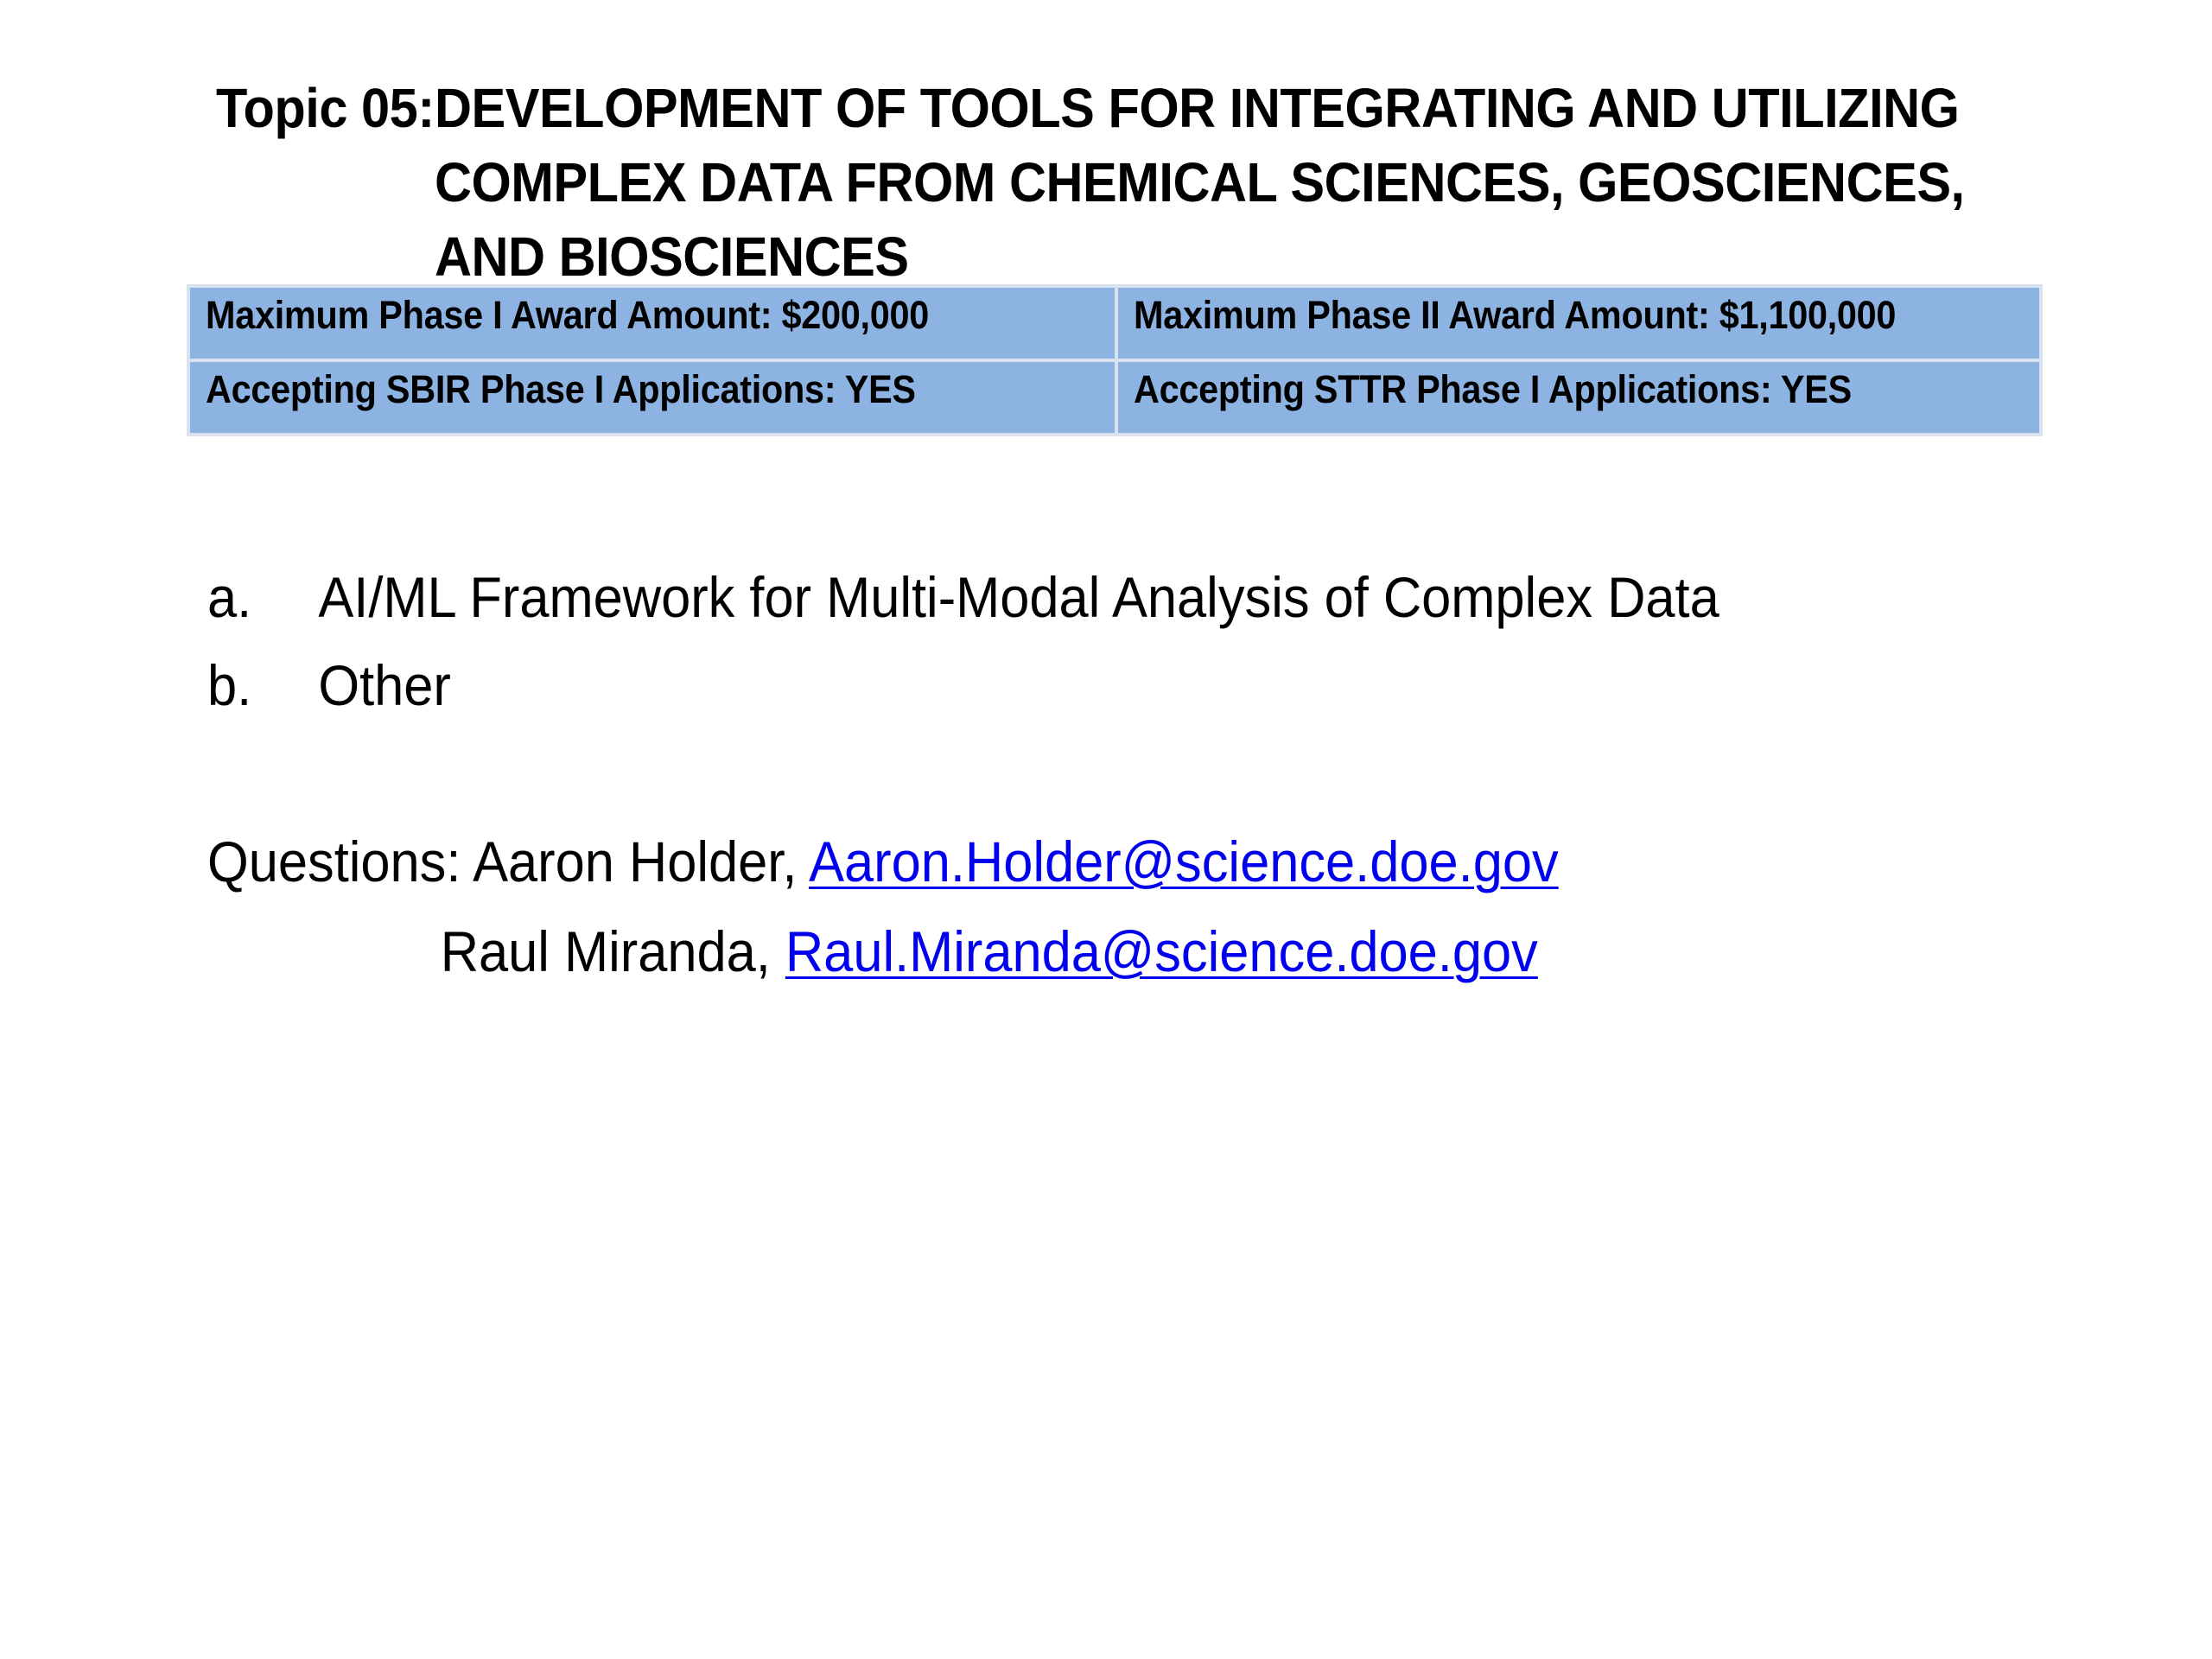  I want to click on title-text-line-3: AND BIOSCIENCES, so click(671, 257).